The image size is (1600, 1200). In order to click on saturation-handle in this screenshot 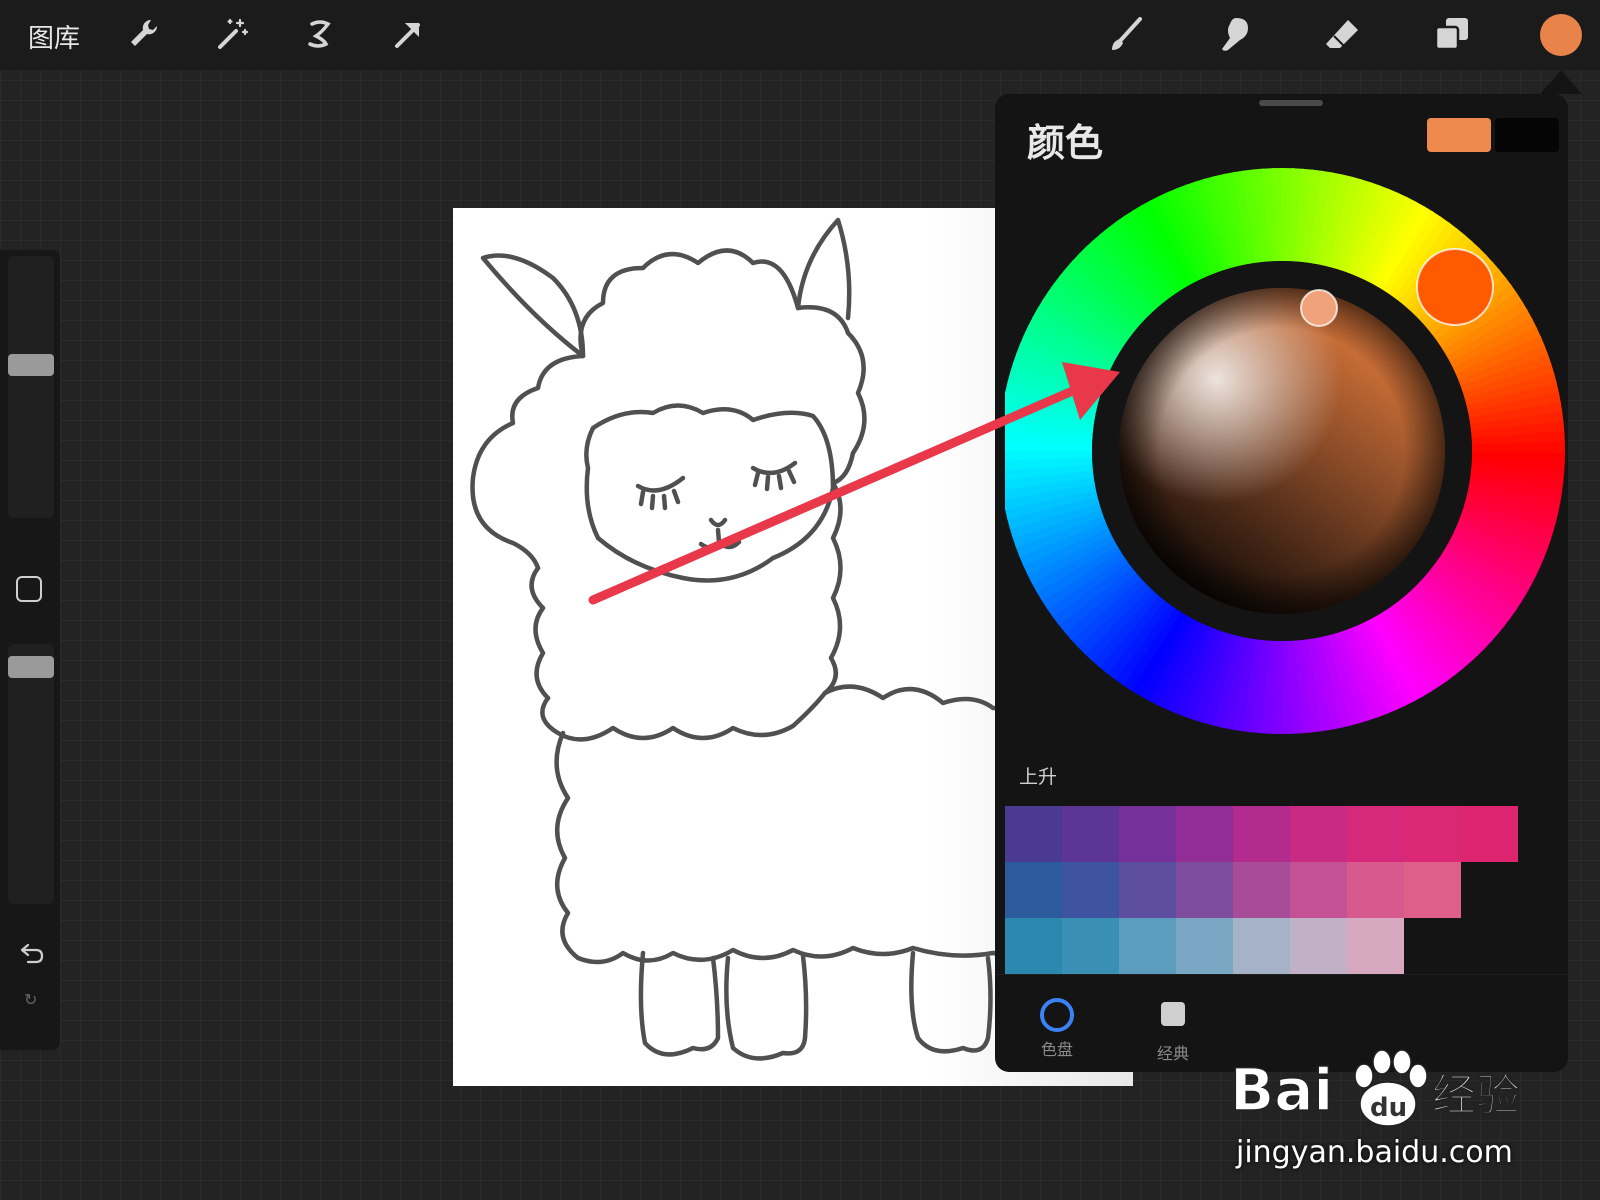, I will do `click(1319, 308)`.